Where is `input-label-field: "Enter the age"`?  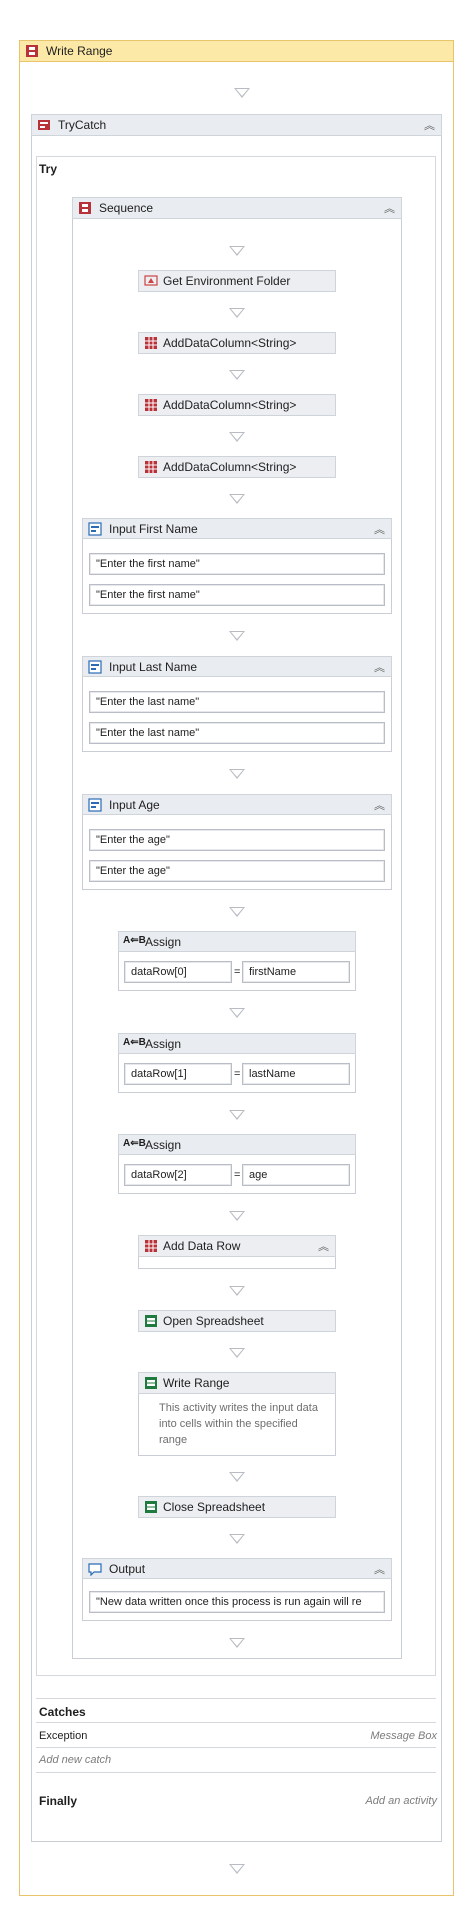 input-label-field: "Enter the age" is located at coordinates (237, 871).